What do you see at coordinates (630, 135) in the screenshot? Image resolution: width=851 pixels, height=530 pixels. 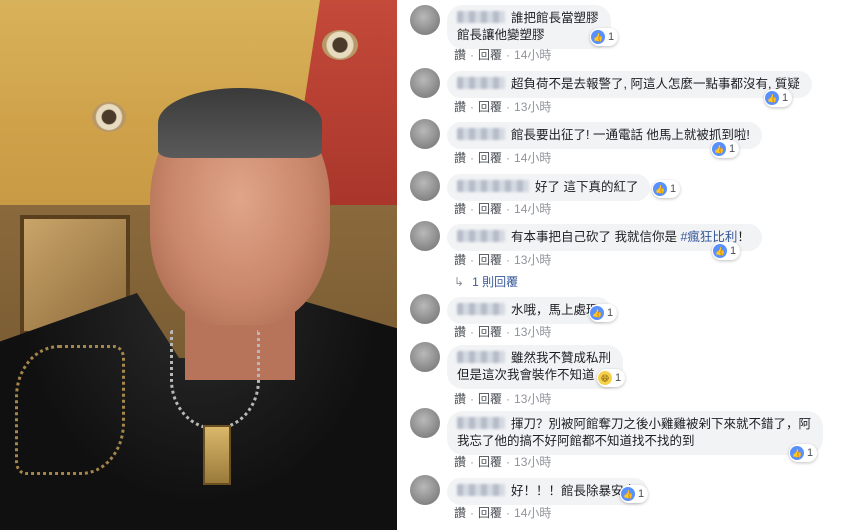 I see `comment-text: 館長要出征了! 一通電話 他馬上就被抓到啦!` at bounding box center [630, 135].